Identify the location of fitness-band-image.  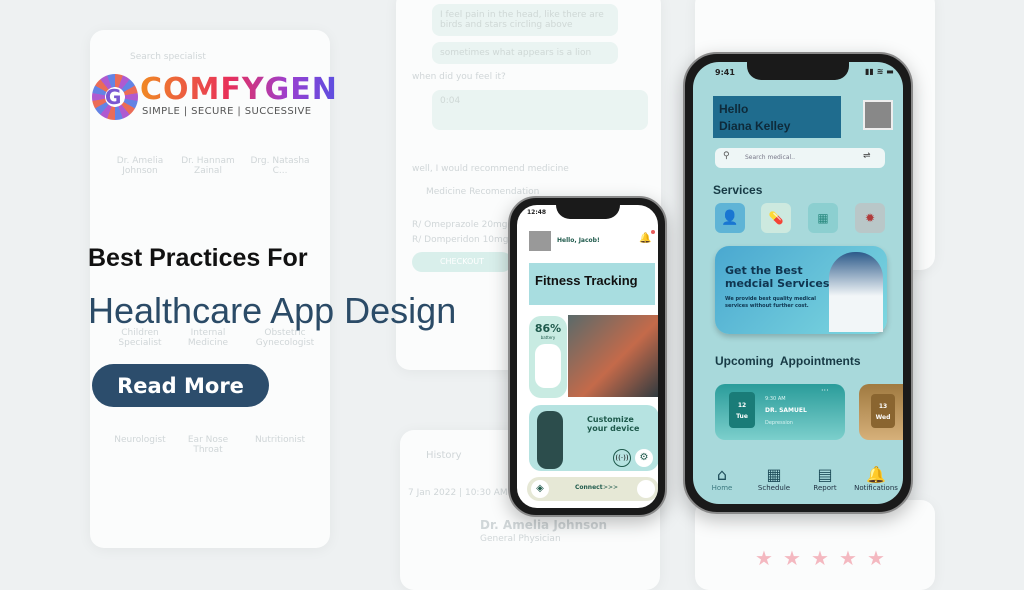
(550, 440).